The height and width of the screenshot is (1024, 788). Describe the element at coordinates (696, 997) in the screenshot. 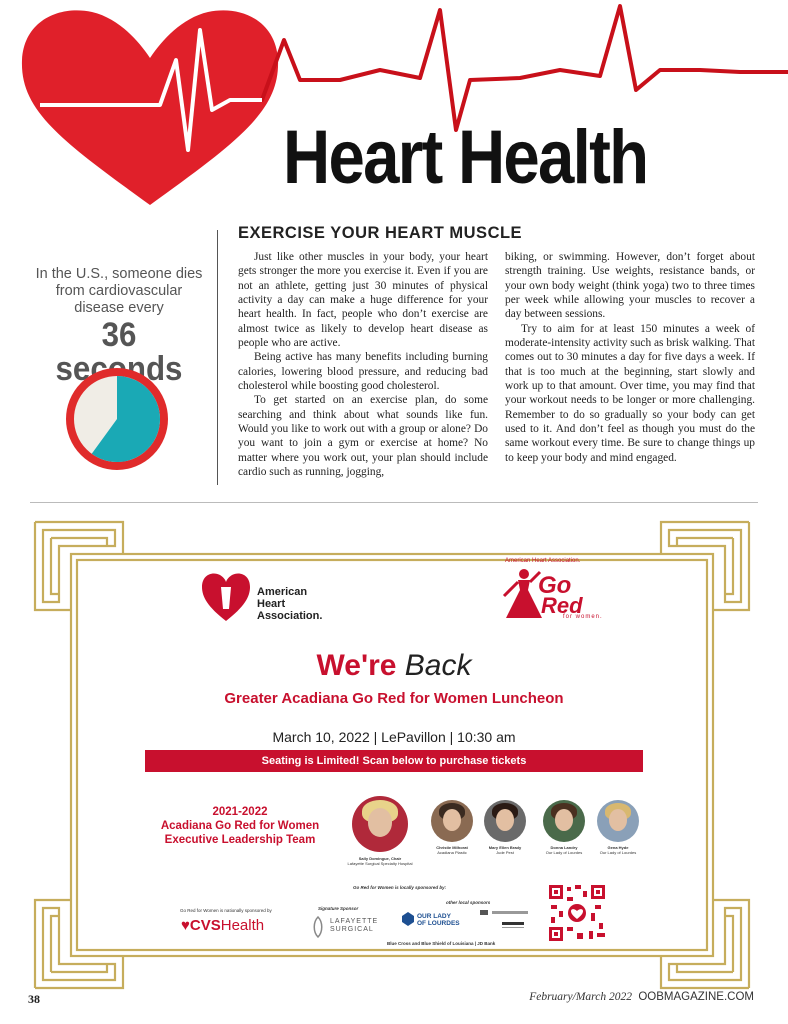

I see `site-url: OOBMAGAZINE.COM` at that location.